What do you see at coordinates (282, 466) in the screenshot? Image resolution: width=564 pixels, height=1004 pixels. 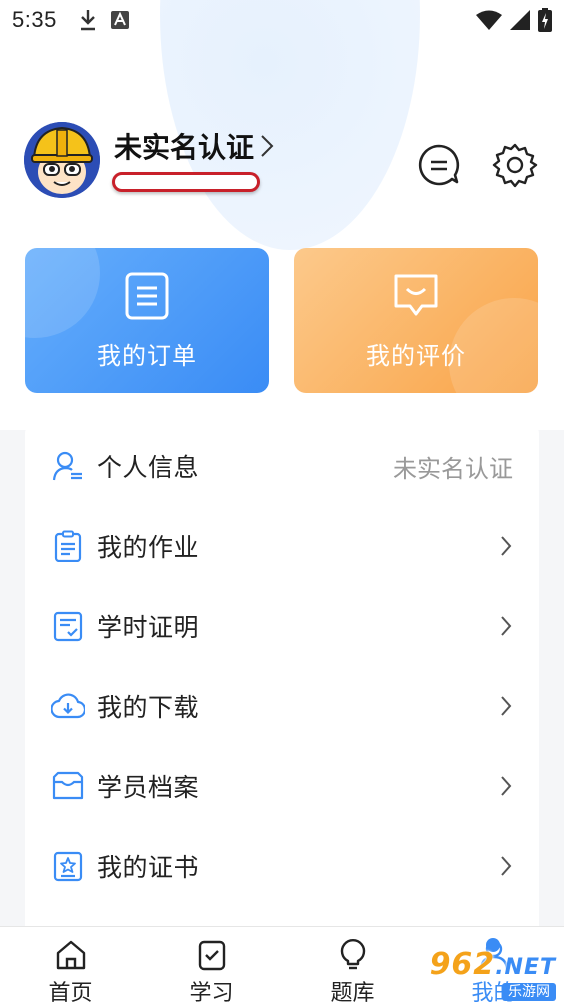 I see `menu-item-personal-info: 个人信息 未实名认证` at bounding box center [282, 466].